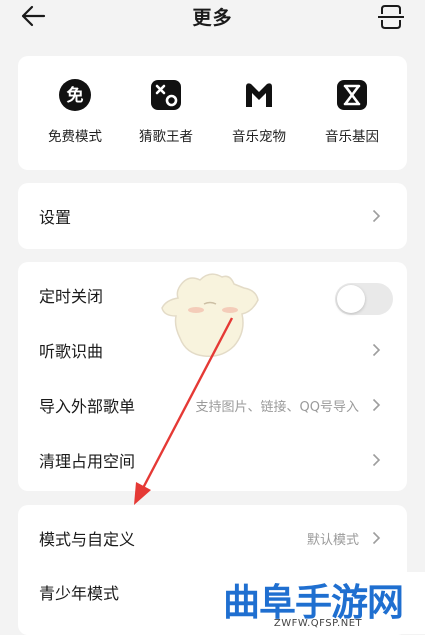  What do you see at coordinates (75, 137) in the screenshot?
I see `feature-label: 免费模式` at bounding box center [75, 137].